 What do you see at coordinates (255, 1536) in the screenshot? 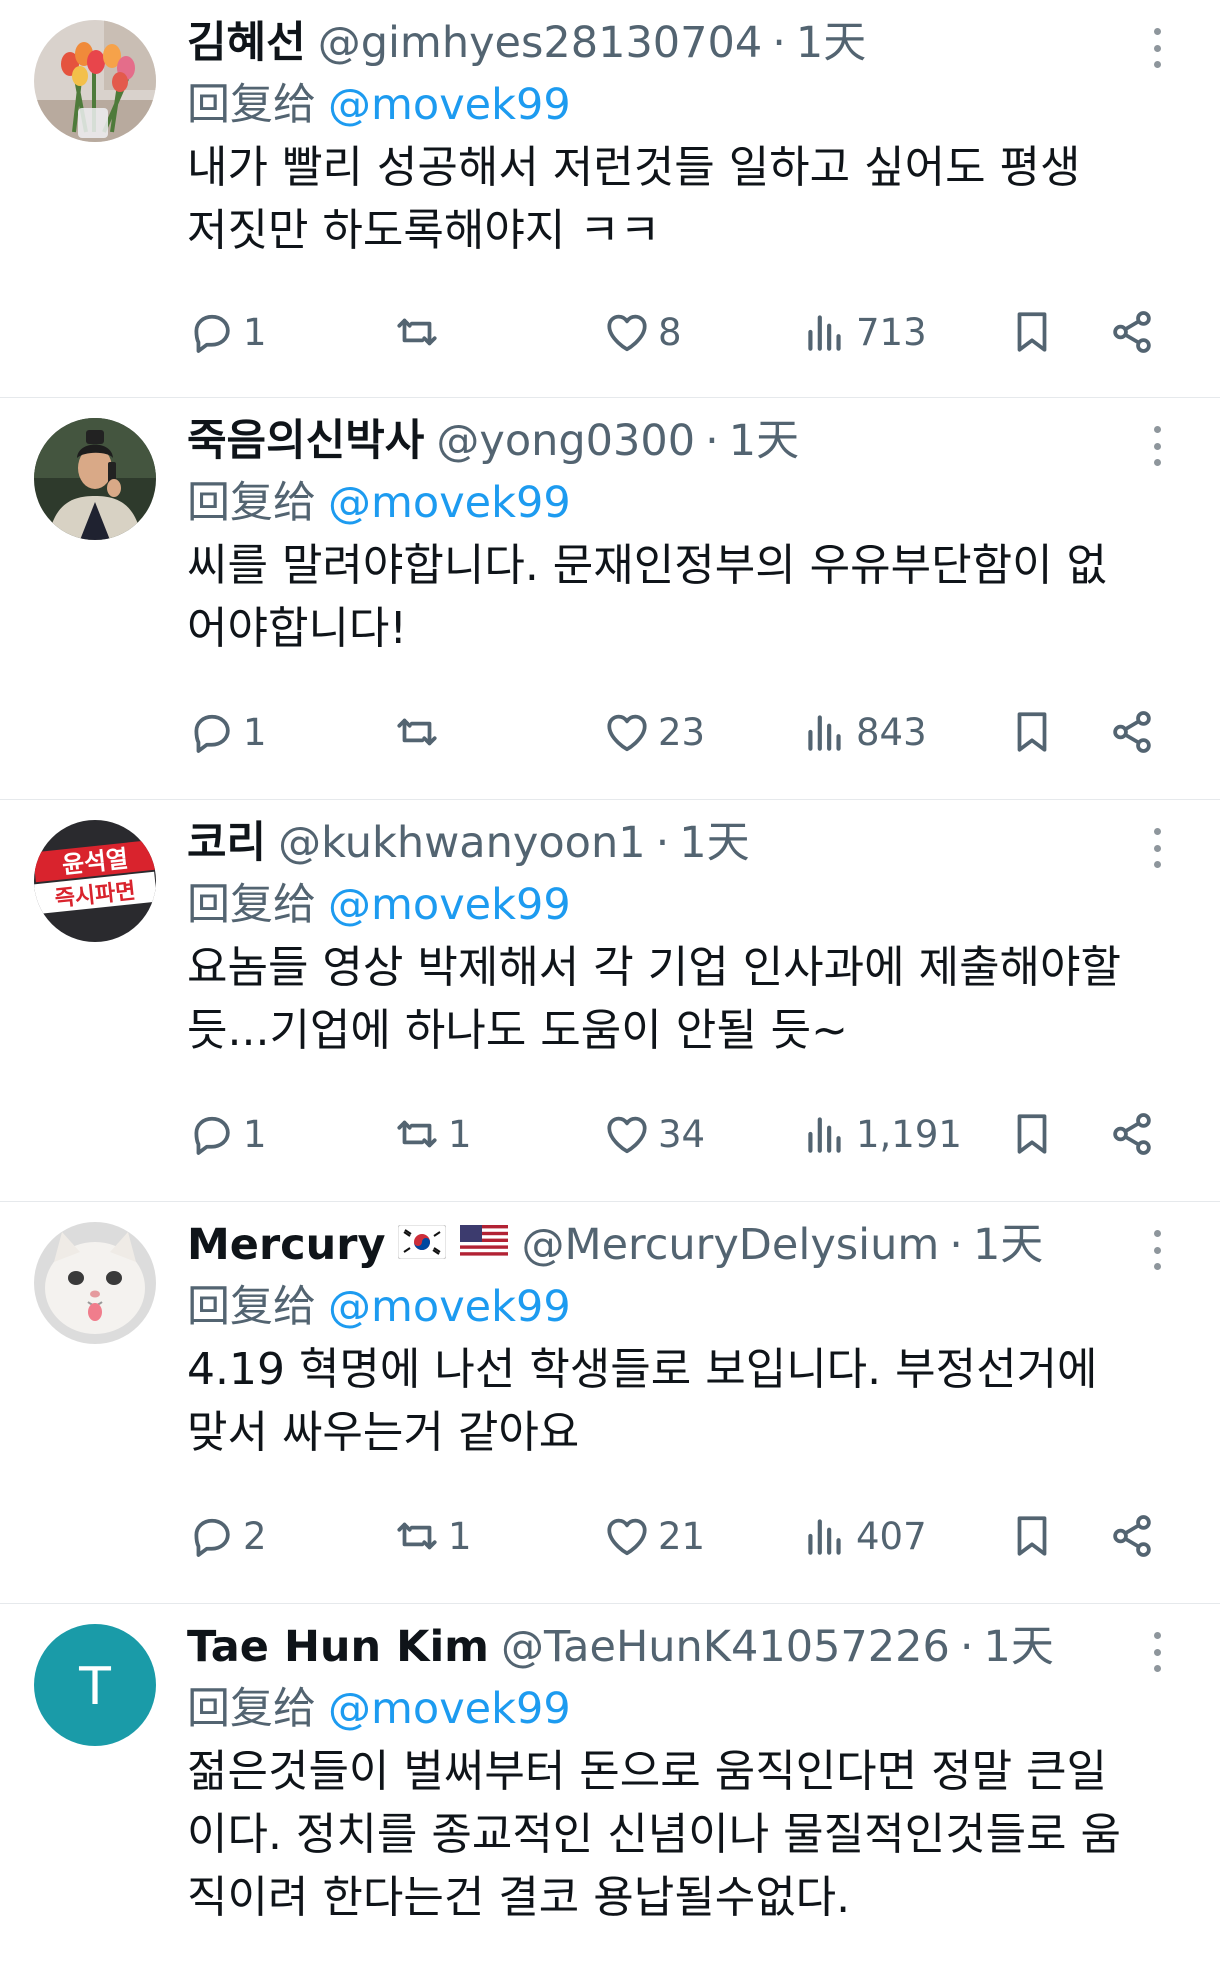
I see `reply-count: 2` at bounding box center [255, 1536].